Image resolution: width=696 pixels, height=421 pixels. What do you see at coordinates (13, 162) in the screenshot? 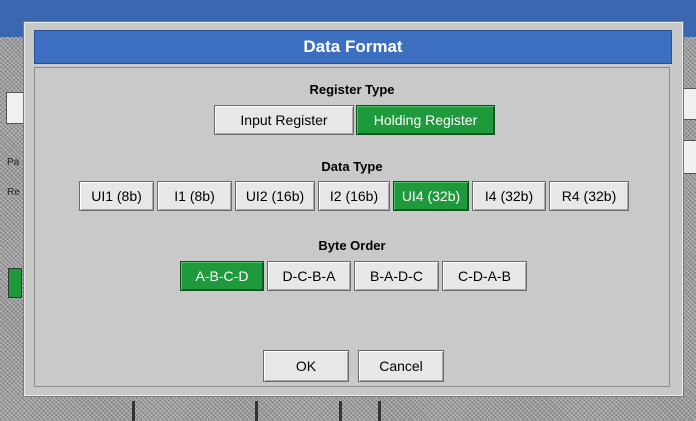
I see `background-label: Pa` at bounding box center [13, 162].